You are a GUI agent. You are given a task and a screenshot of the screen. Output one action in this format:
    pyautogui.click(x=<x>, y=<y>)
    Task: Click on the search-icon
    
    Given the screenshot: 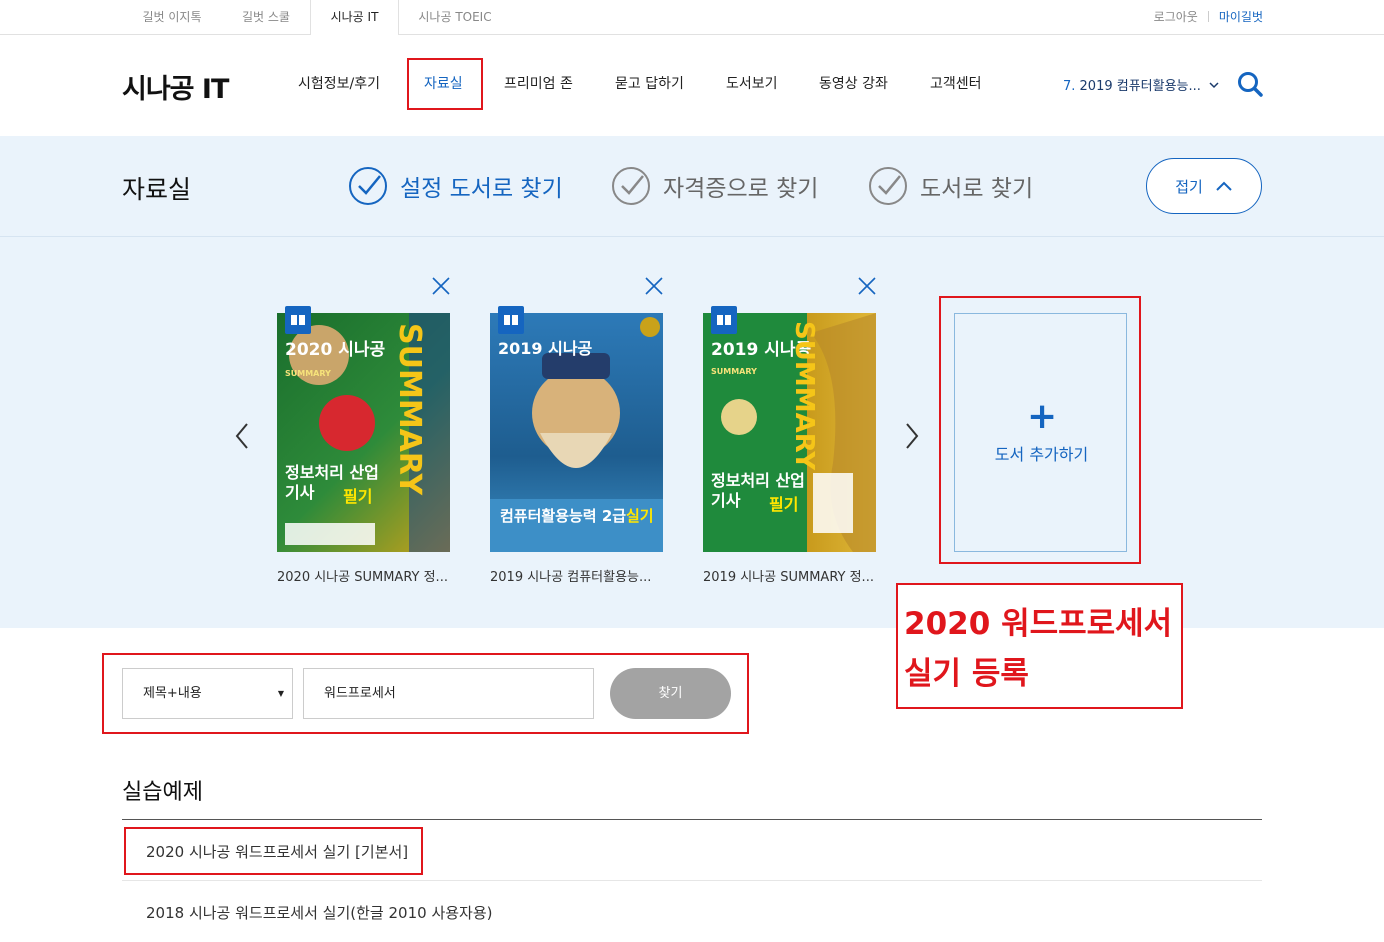 What is the action you would take?
    pyautogui.click(x=1250, y=84)
    